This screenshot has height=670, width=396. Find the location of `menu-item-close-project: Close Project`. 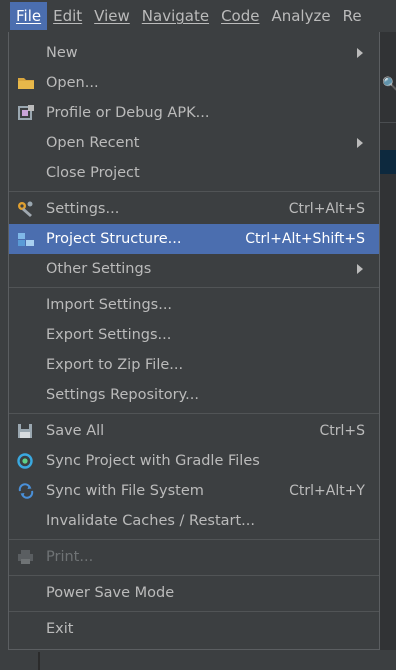

menu-item-close-project: Close Project is located at coordinates (194, 173).